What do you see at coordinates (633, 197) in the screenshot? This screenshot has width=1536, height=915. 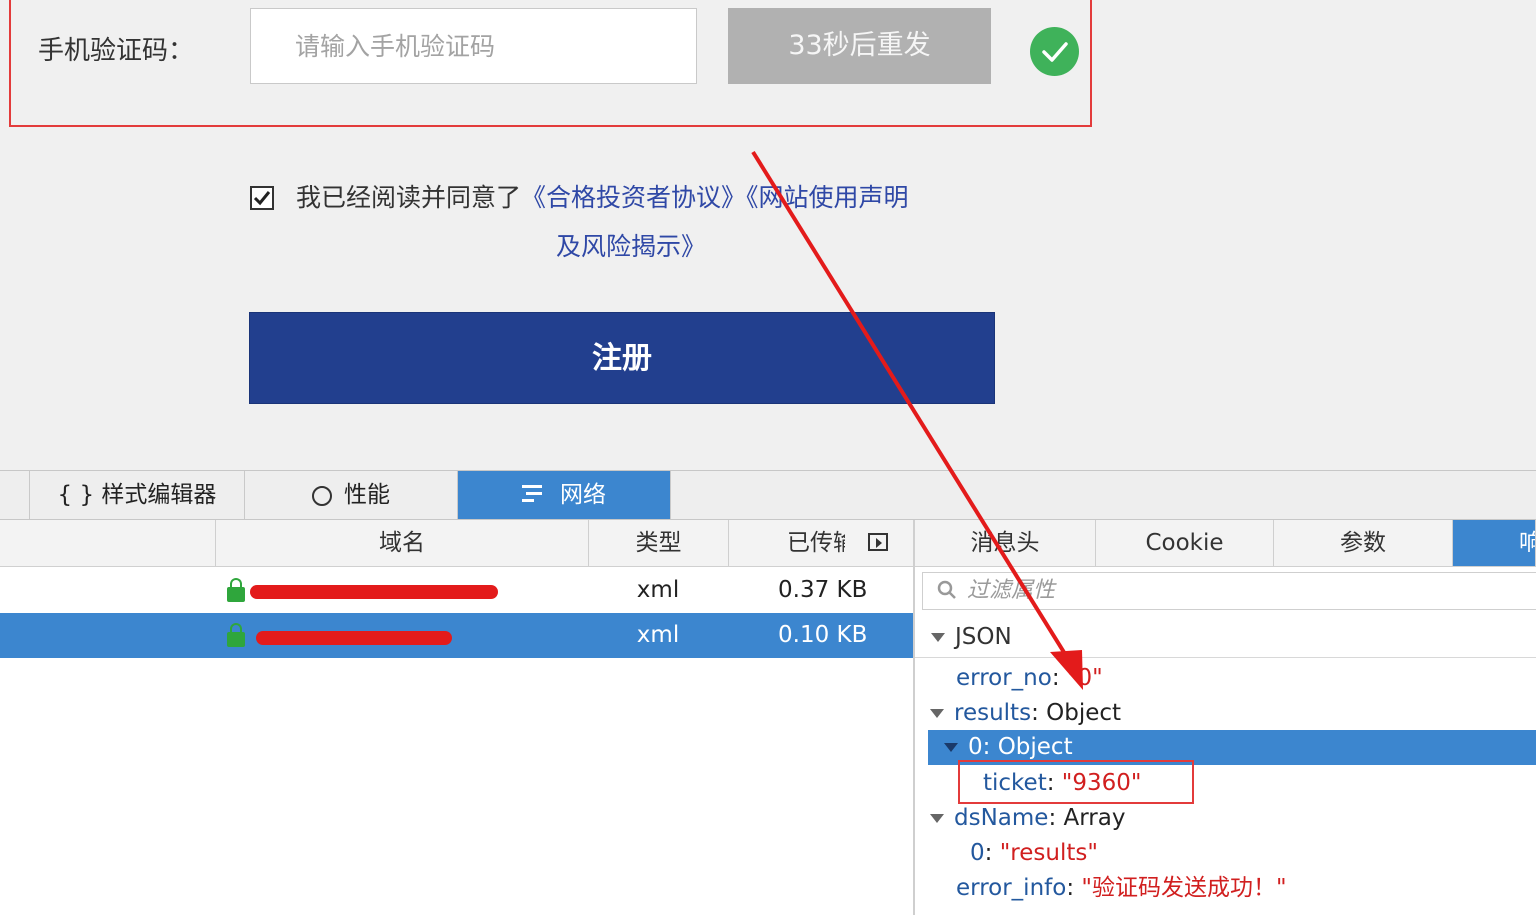 I see `qualified-investor-agreement-link: 《合格投资者协议》` at bounding box center [633, 197].